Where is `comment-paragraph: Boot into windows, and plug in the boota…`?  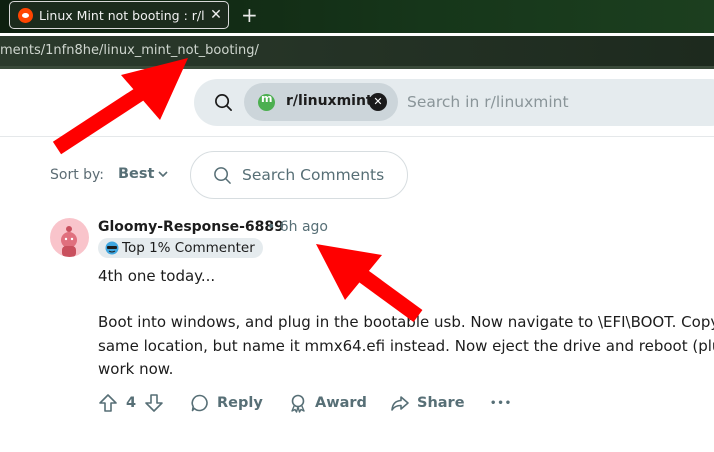
comment-paragraph: Boot into windows, and plug in the boota… is located at coordinates (406, 346).